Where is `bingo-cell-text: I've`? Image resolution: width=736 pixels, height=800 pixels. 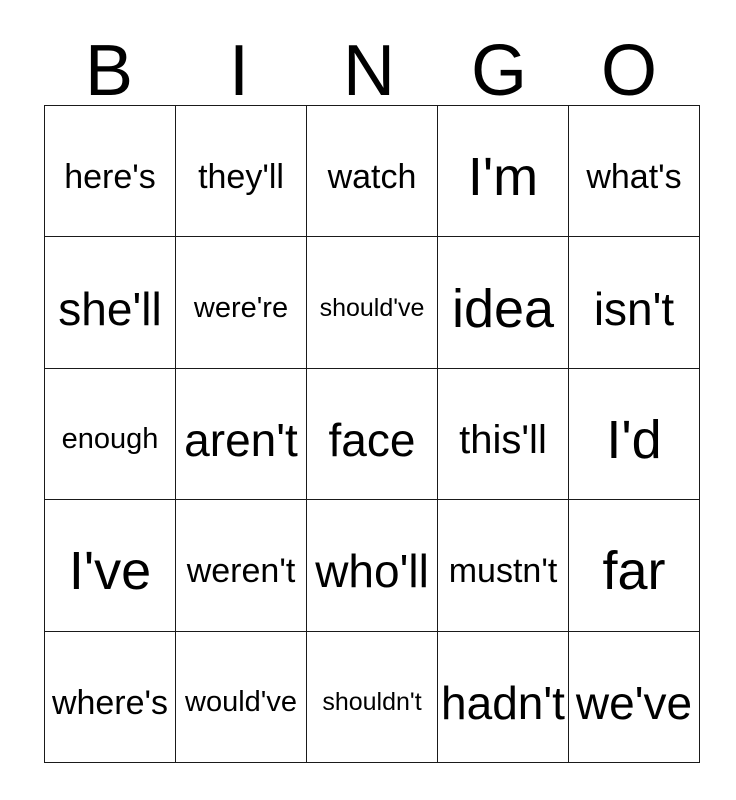
bingo-cell-text: I've is located at coordinates (110, 571).